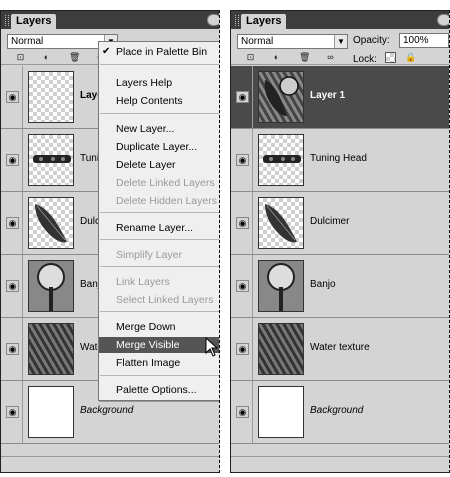 The image size is (450, 477). Describe the element at coordinates (323, 284) in the screenshot. I see `layer-name: Banjo` at that location.